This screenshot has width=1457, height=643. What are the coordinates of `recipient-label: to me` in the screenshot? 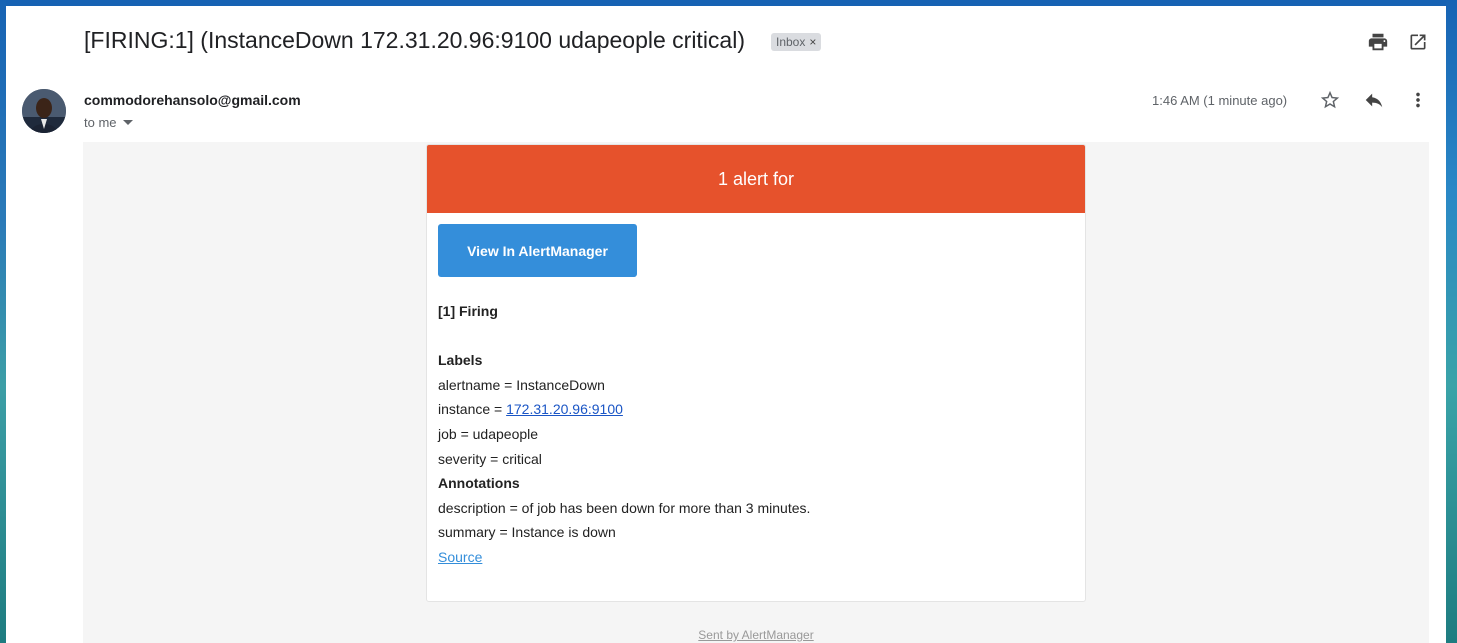 It's located at (100, 122).